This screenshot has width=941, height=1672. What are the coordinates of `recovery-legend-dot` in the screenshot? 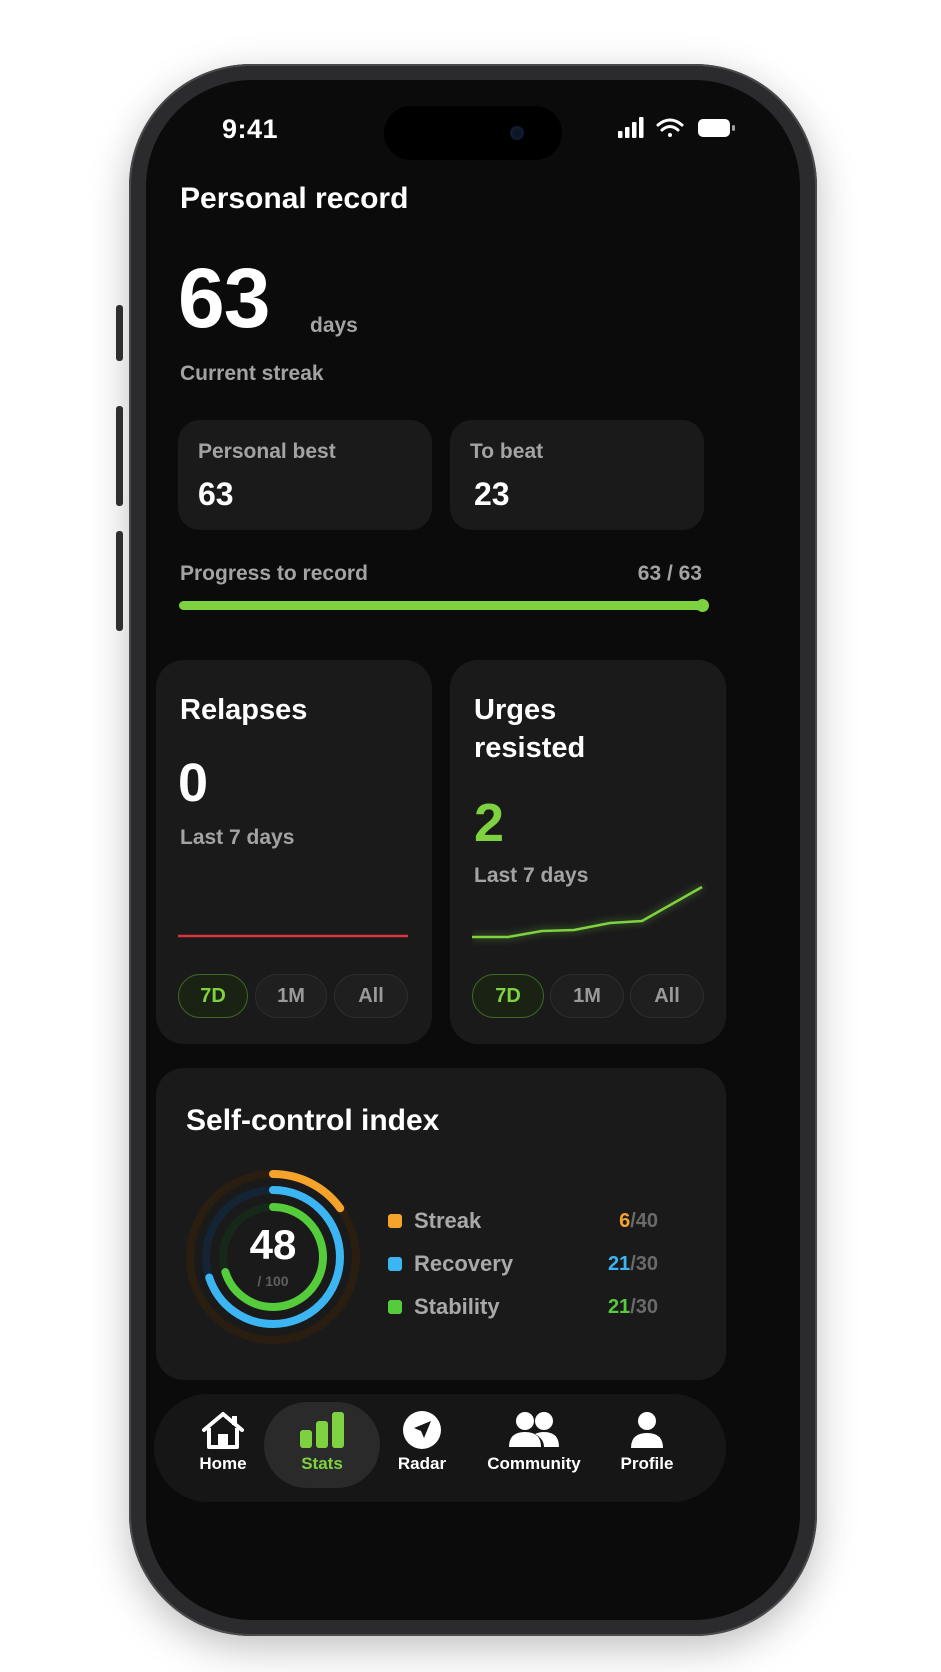 It's located at (395, 1264).